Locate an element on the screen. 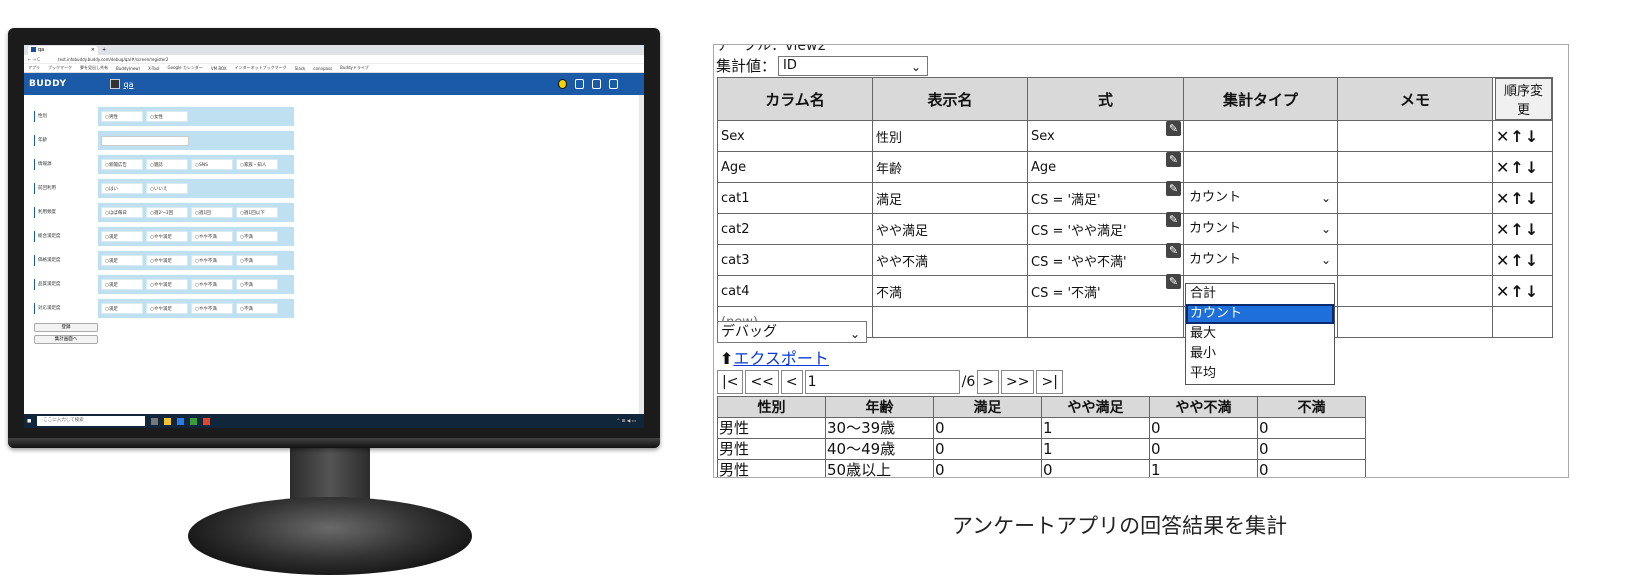  pager-first-button: |< is located at coordinates (730, 382).